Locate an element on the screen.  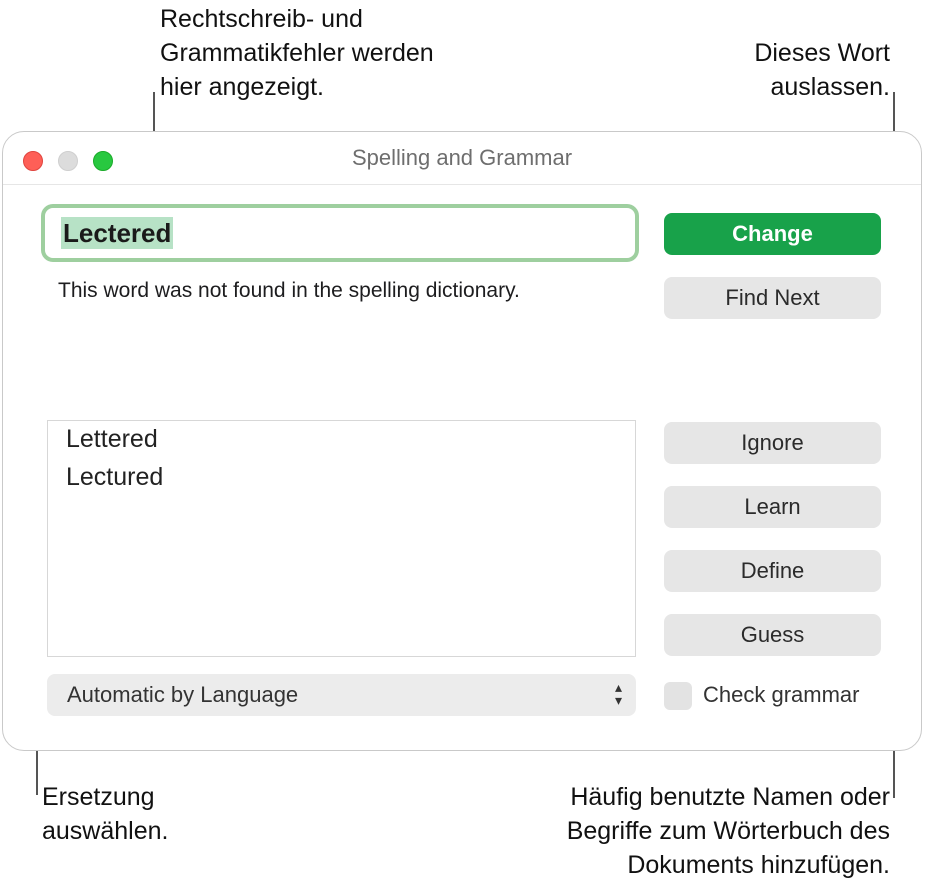
suggestion-item: Lettered is located at coordinates (112, 439).